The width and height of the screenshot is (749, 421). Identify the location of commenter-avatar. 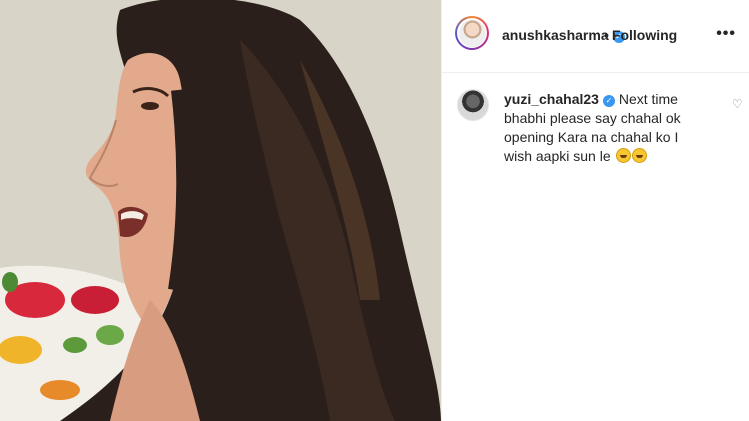
(473, 105).